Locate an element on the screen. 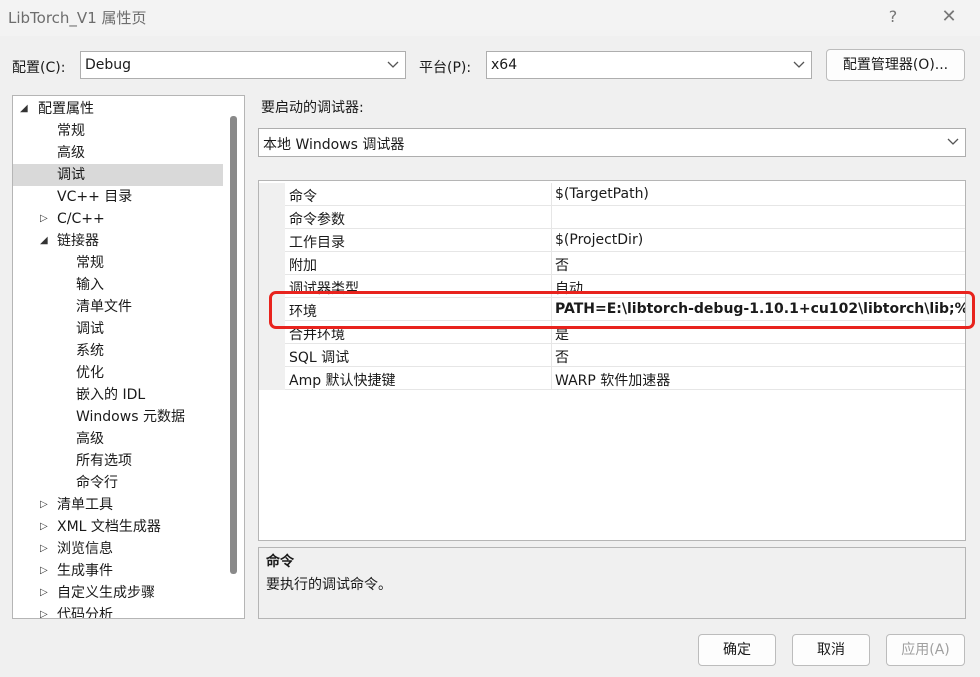 The width and height of the screenshot is (980, 677). tree-item: 所有选项 is located at coordinates (118, 461).